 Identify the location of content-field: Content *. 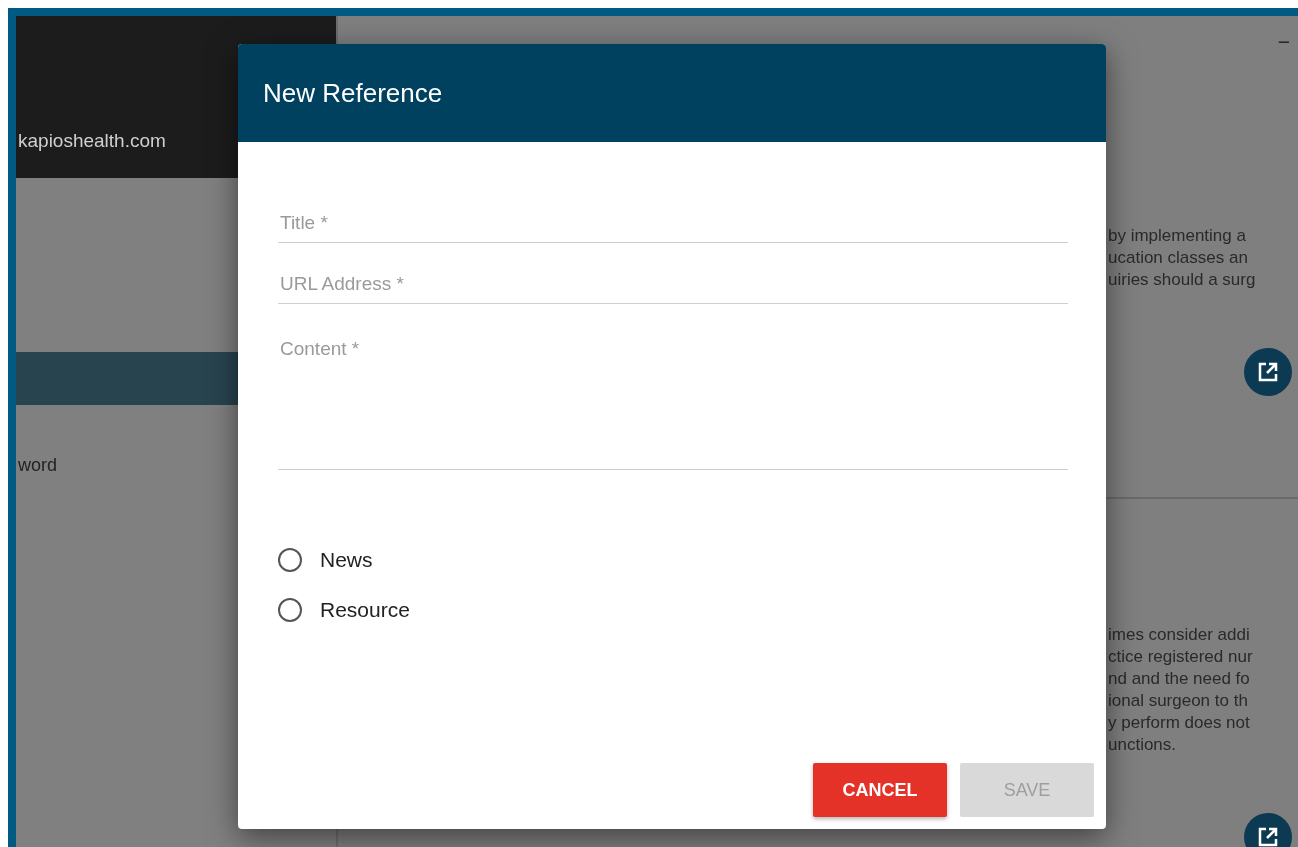
(673, 400).